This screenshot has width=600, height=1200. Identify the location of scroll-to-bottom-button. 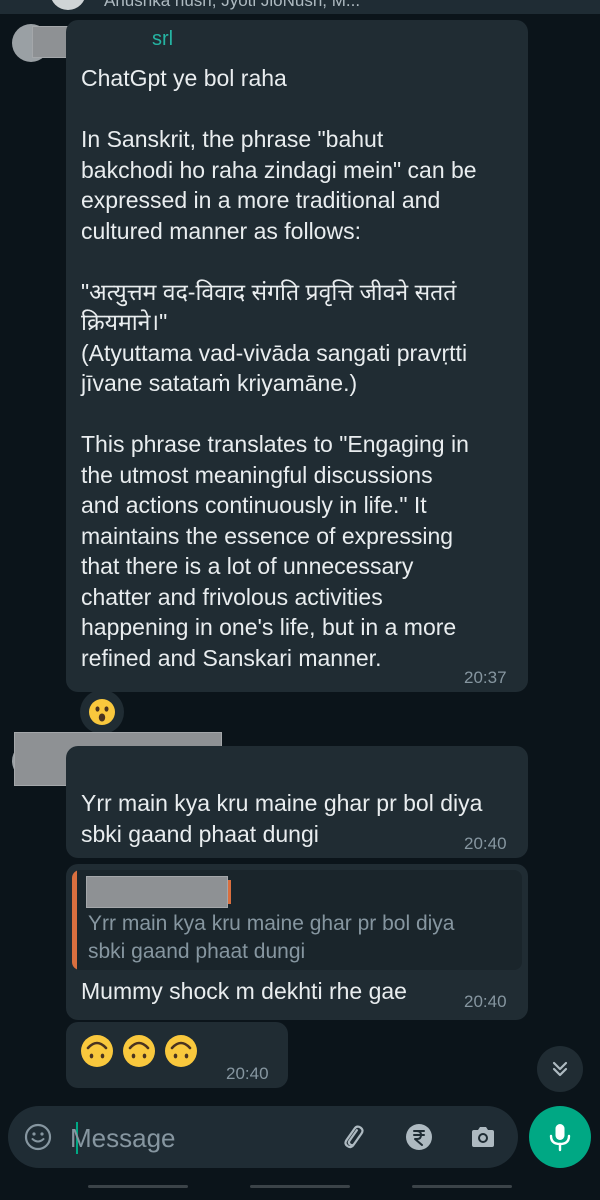
(560, 1069).